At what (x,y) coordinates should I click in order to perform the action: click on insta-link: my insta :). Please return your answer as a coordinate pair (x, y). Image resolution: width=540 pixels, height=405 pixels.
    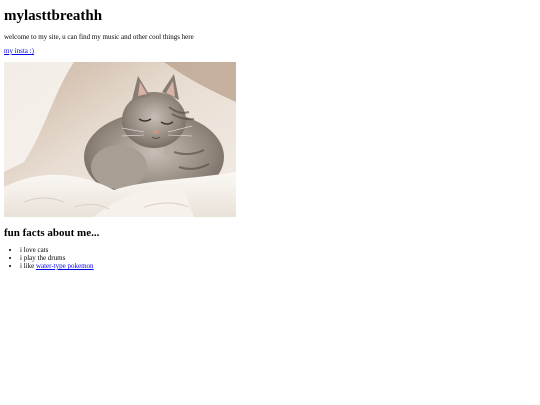
    Looking at the image, I should click on (19, 51).